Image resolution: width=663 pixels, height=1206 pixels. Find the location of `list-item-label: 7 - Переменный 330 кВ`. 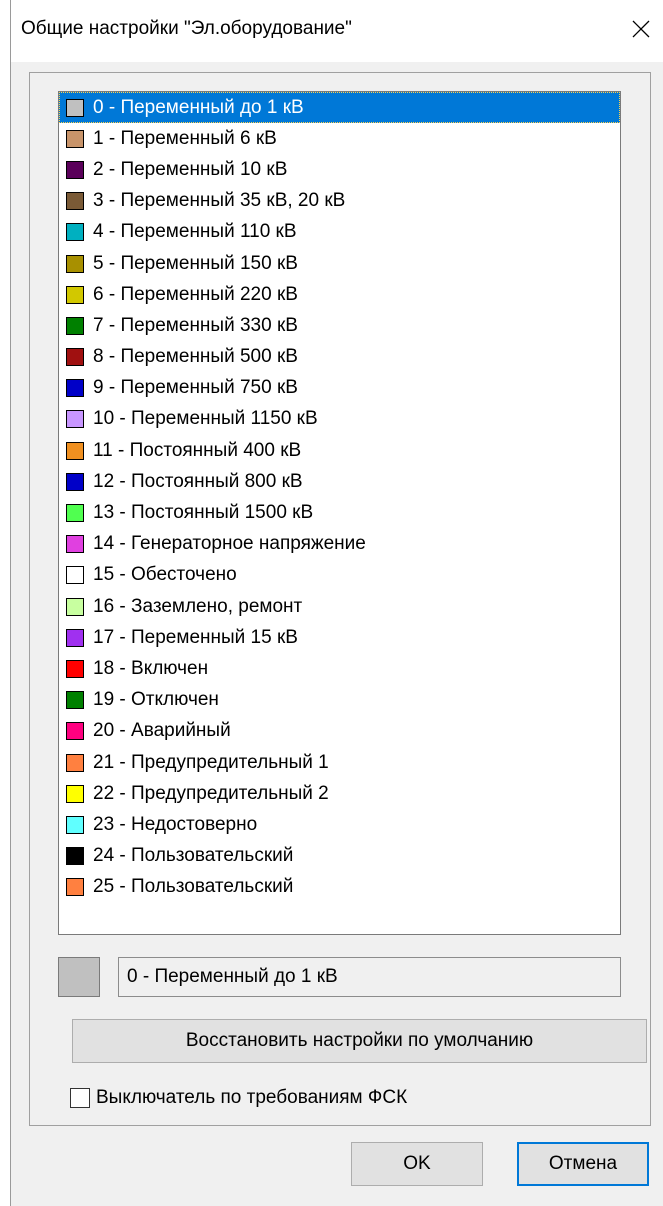

list-item-label: 7 - Переменный 330 кВ is located at coordinates (195, 325).